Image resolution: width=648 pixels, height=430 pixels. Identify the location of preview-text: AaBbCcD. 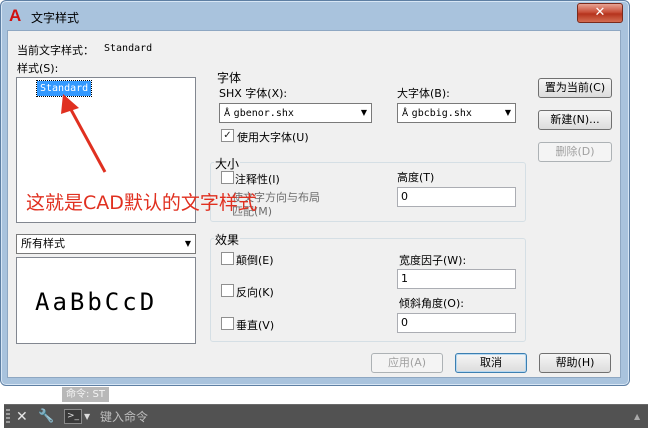
(96, 302).